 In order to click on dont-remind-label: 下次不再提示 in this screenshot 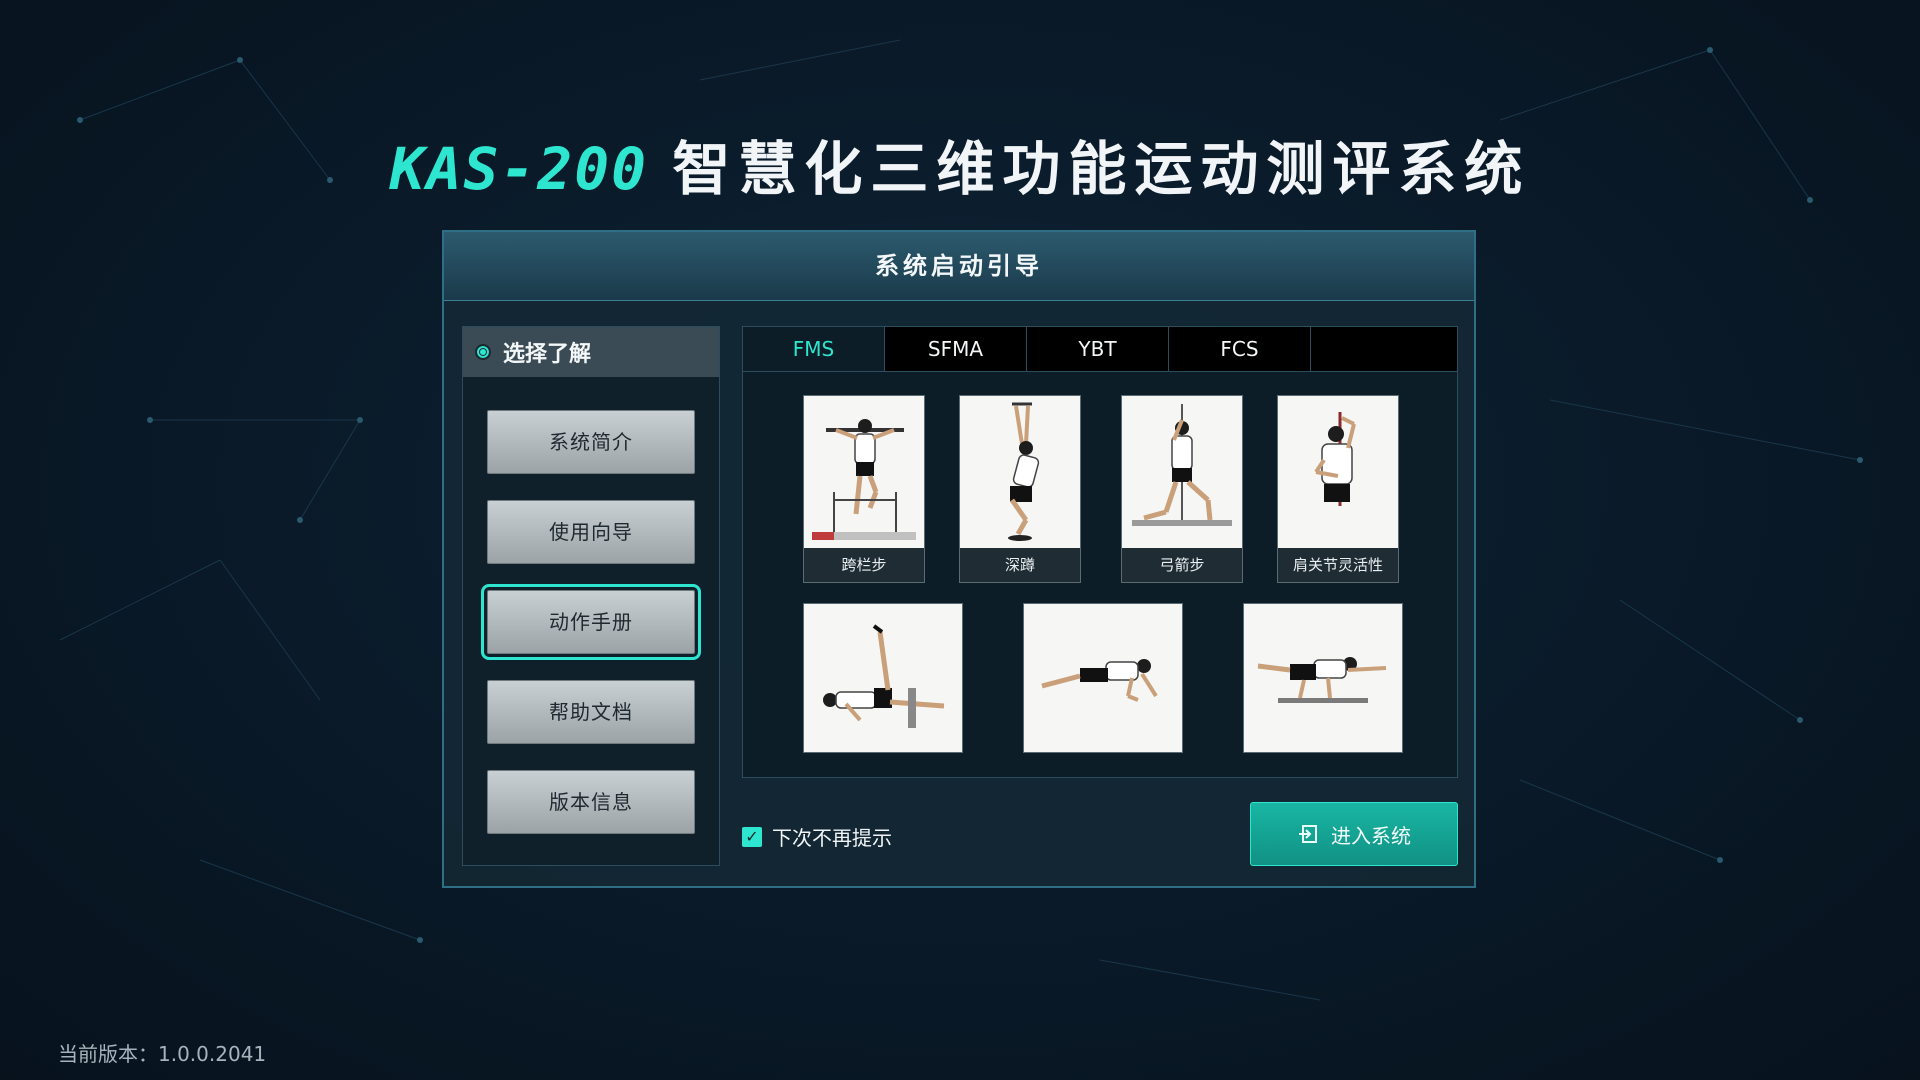, I will do `click(832, 838)`.